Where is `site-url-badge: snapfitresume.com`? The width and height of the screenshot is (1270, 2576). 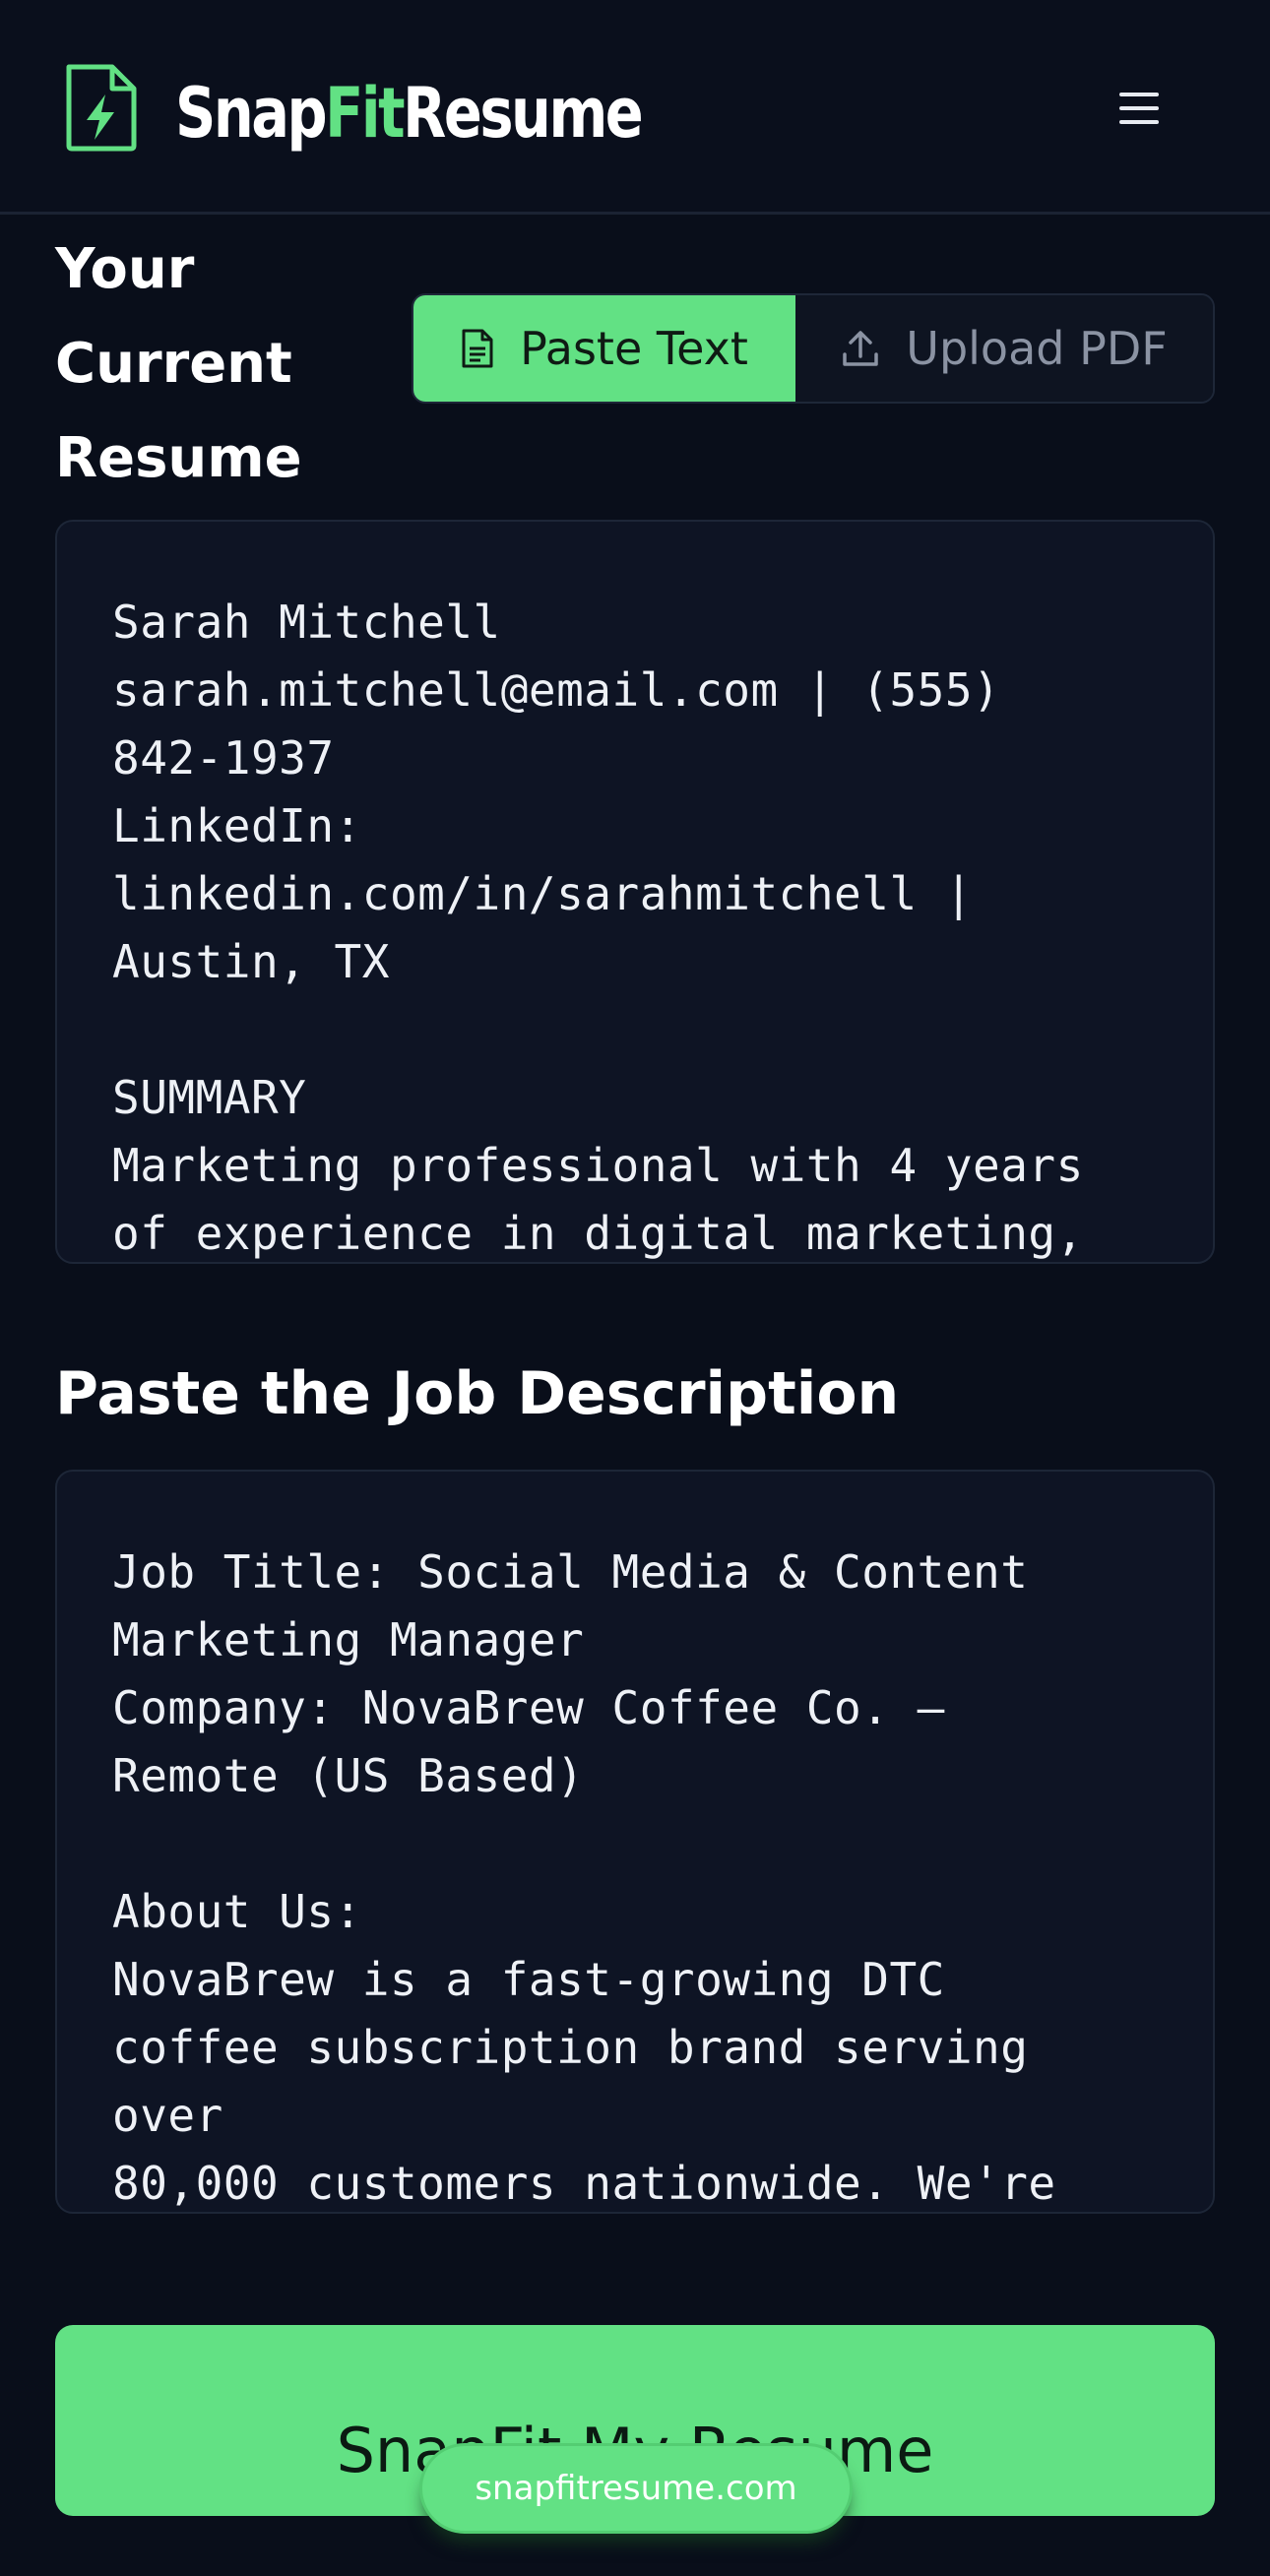
site-url-badge: snapfitresume.com is located at coordinates (636, 2488).